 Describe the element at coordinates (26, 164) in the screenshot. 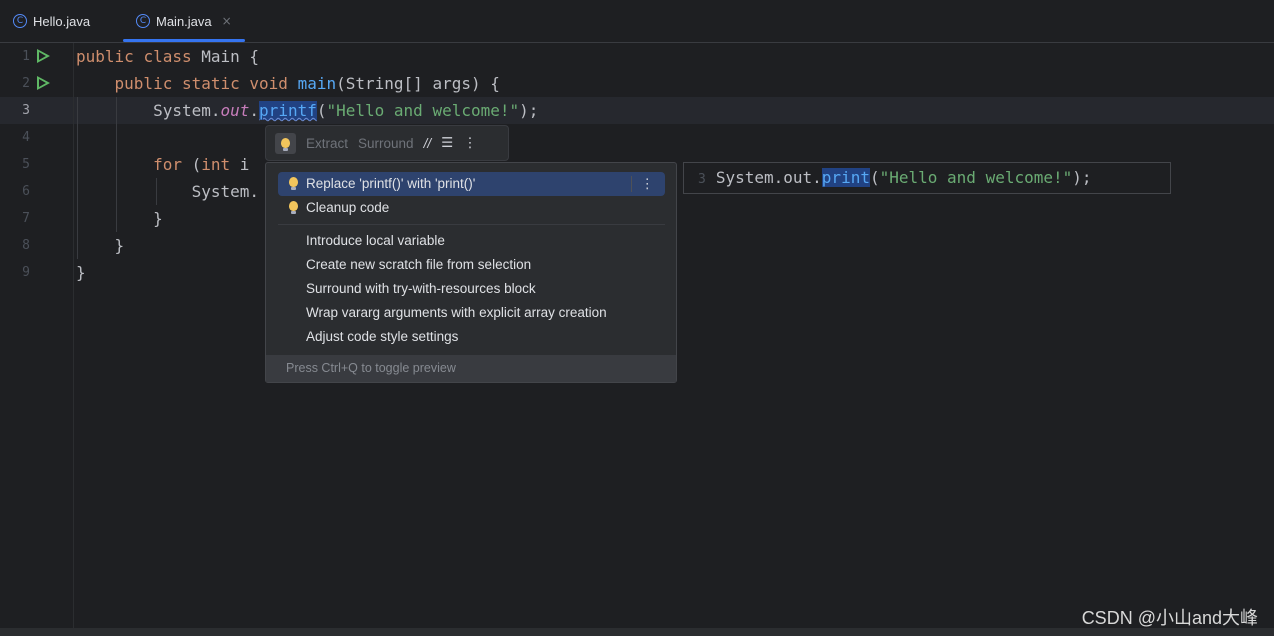

I see `line-number: 5` at that location.